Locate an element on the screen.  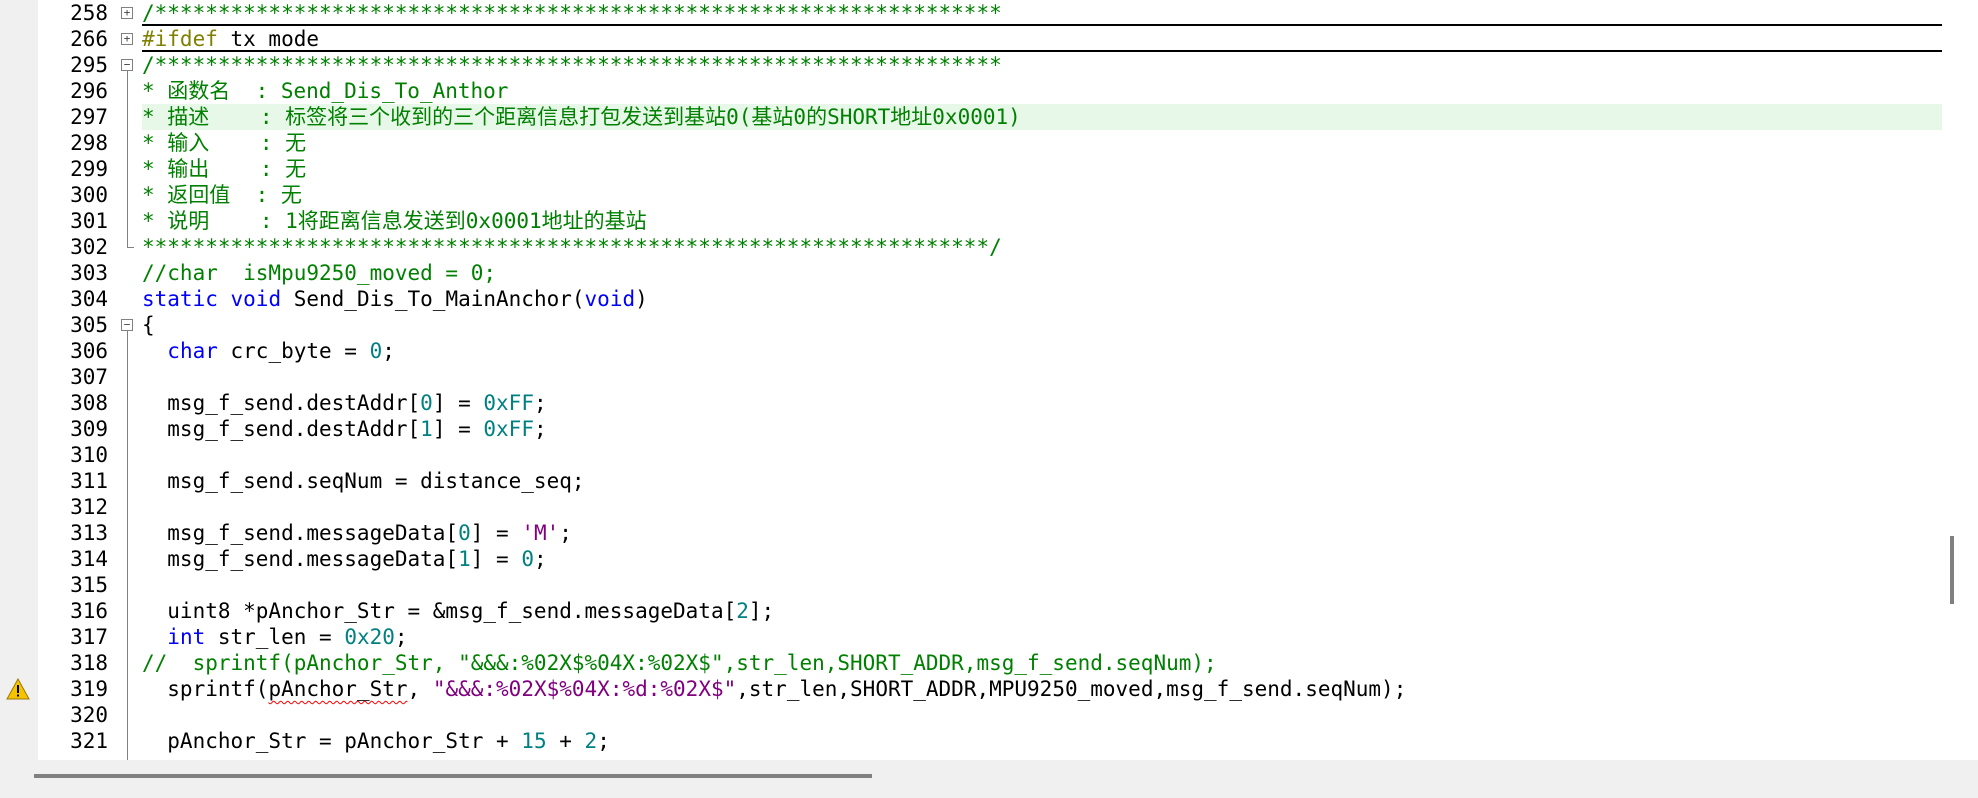
code-line: pAnchor_Str = pAnchor_Str + 15 + 2; is located at coordinates (1042, 741).